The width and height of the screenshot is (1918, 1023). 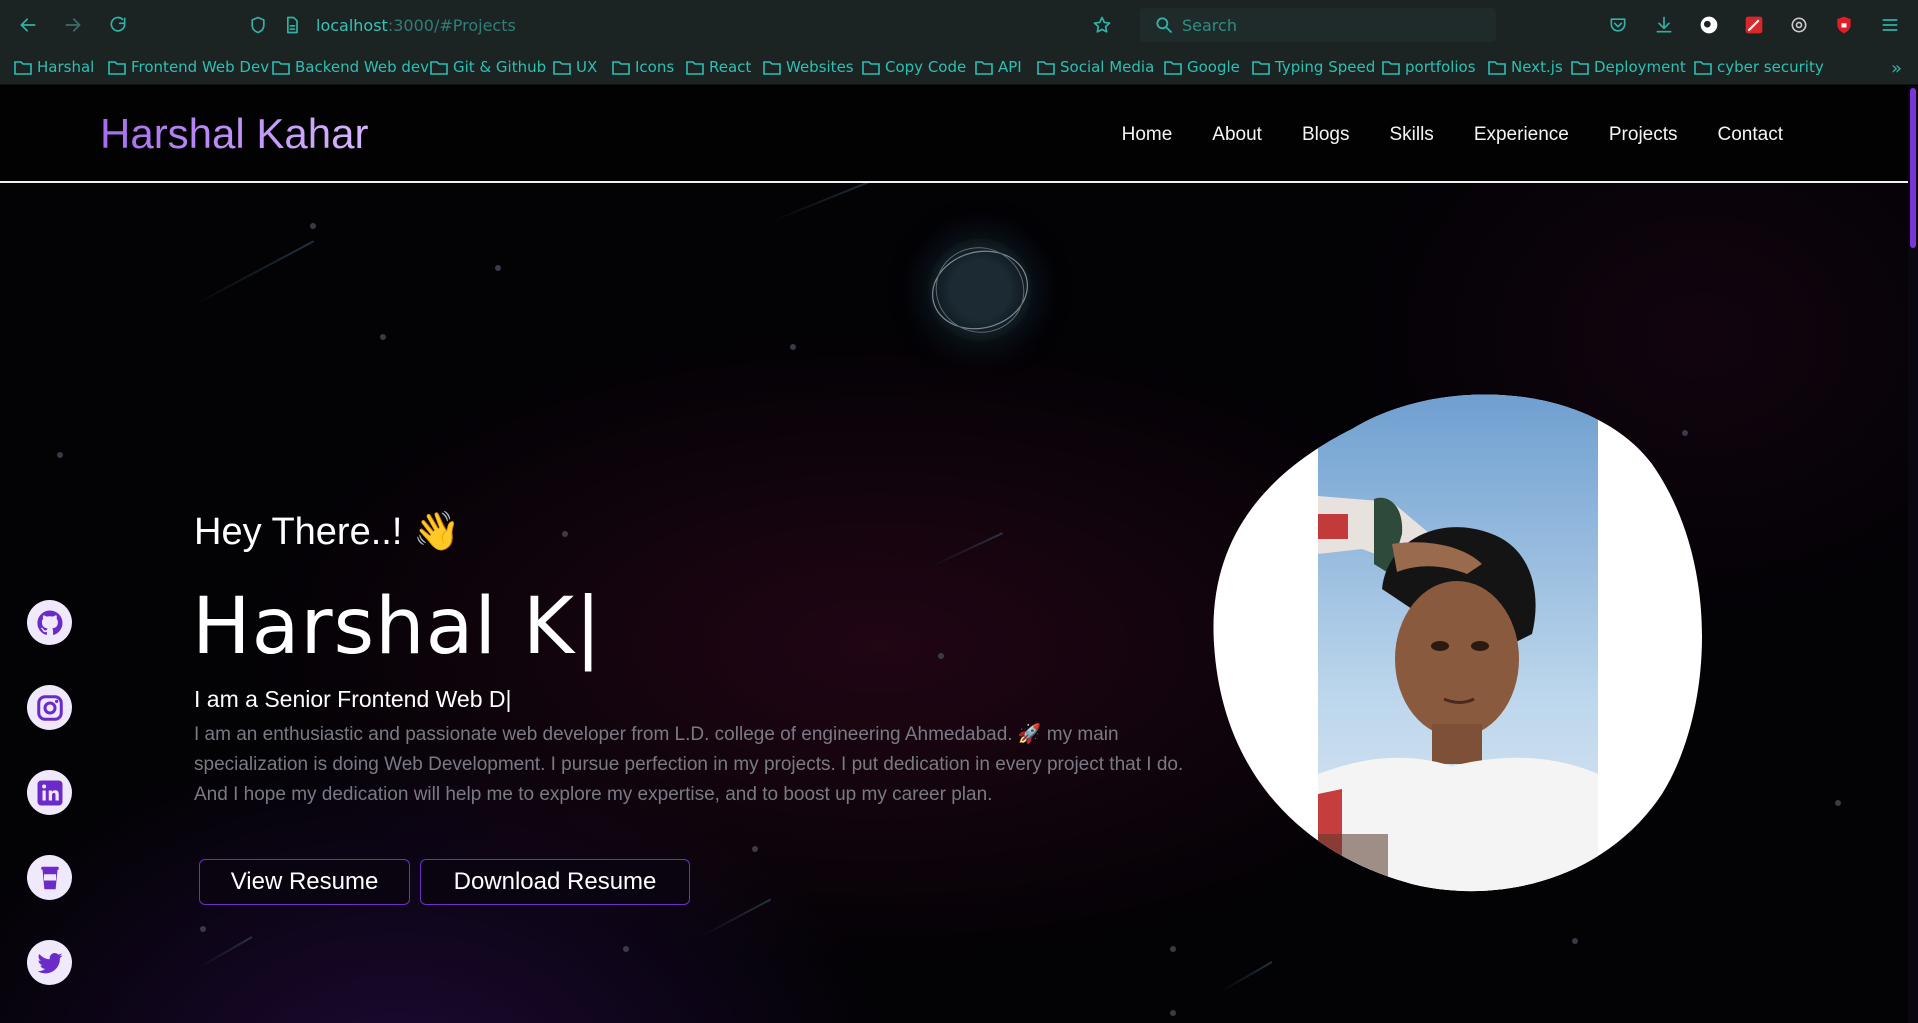 I want to click on forward-icon, so click(x=73, y=25).